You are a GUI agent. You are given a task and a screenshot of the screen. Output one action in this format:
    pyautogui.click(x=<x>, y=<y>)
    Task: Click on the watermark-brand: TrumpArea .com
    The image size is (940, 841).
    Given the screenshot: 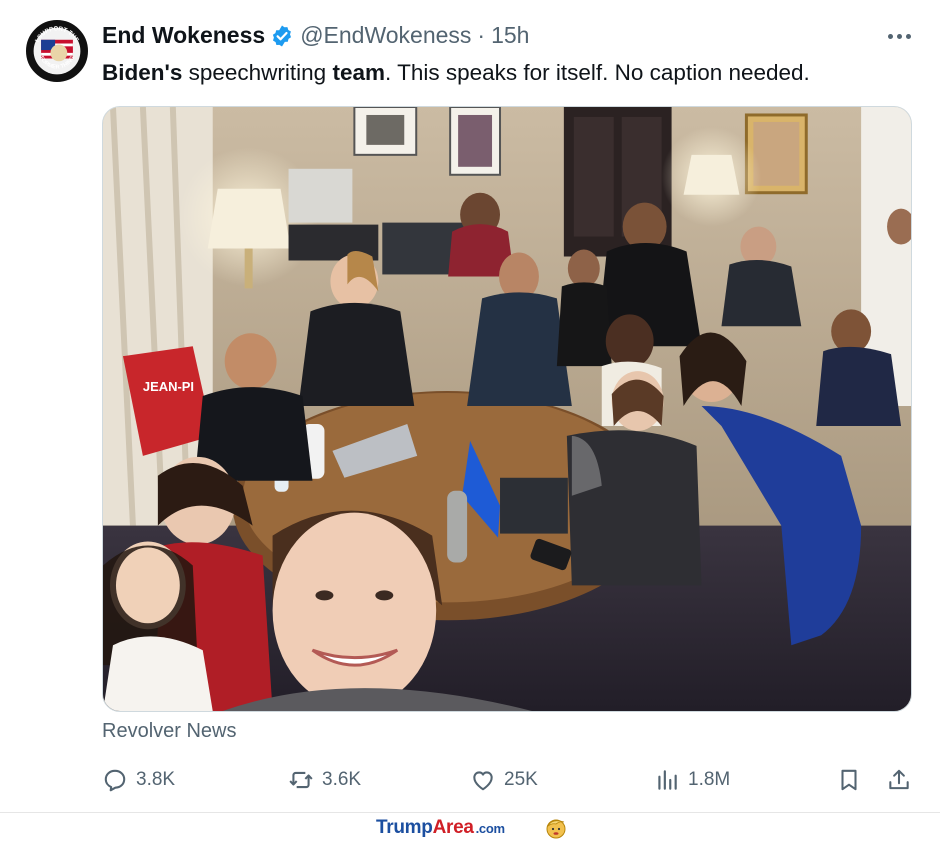 What is the action you would take?
    pyautogui.click(x=440, y=828)
    